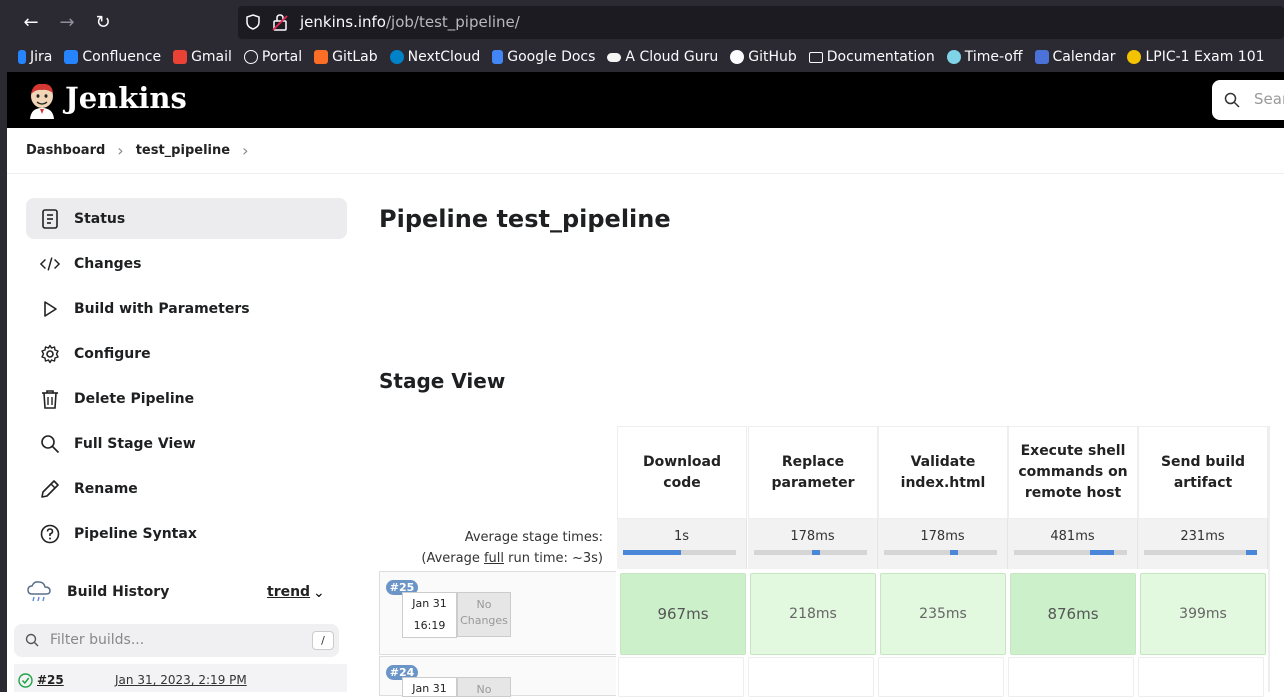 Image resolution: width=1284 pixels, height=700 pixels. Describe the element at coordinates (108, 263) in the screenshot. I see `sidebar-item-label: Changes` at that location.